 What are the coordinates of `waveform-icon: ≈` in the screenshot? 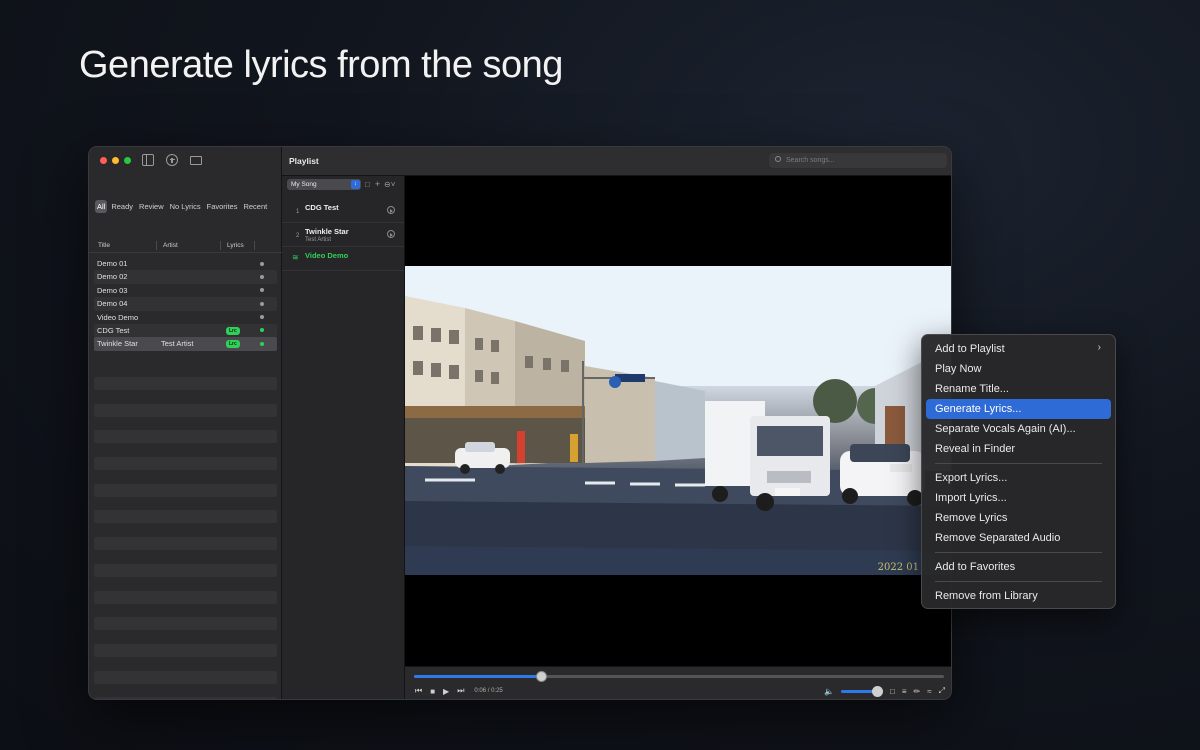 It's located at (929, 691).